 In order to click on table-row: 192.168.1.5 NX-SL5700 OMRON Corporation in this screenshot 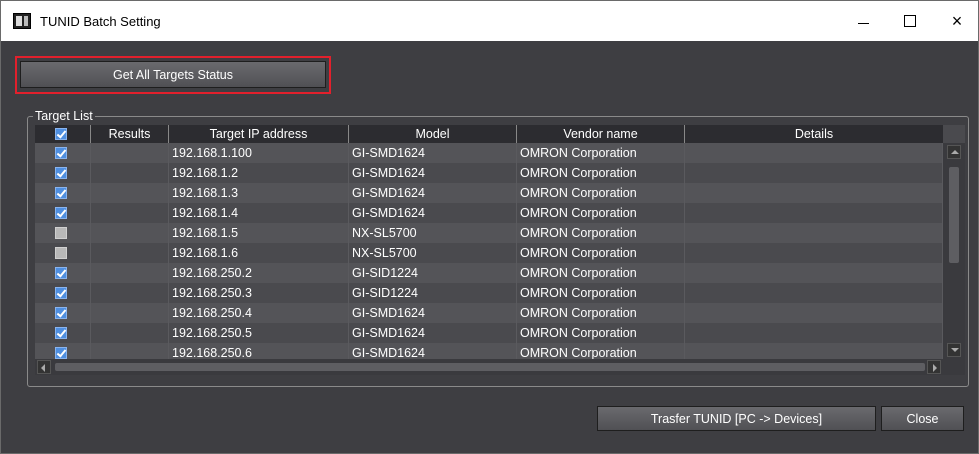, I will do `click(489, 233)`.